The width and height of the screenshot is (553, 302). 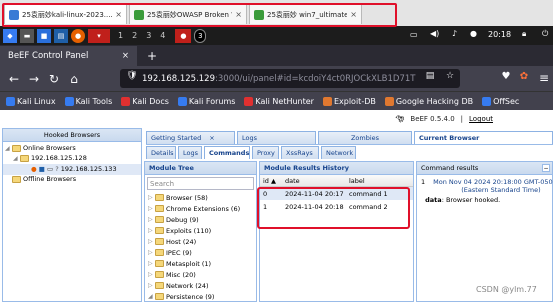 I want to click on browser-tab: BeEF Control Panel ×, so click(x=68, y=56).